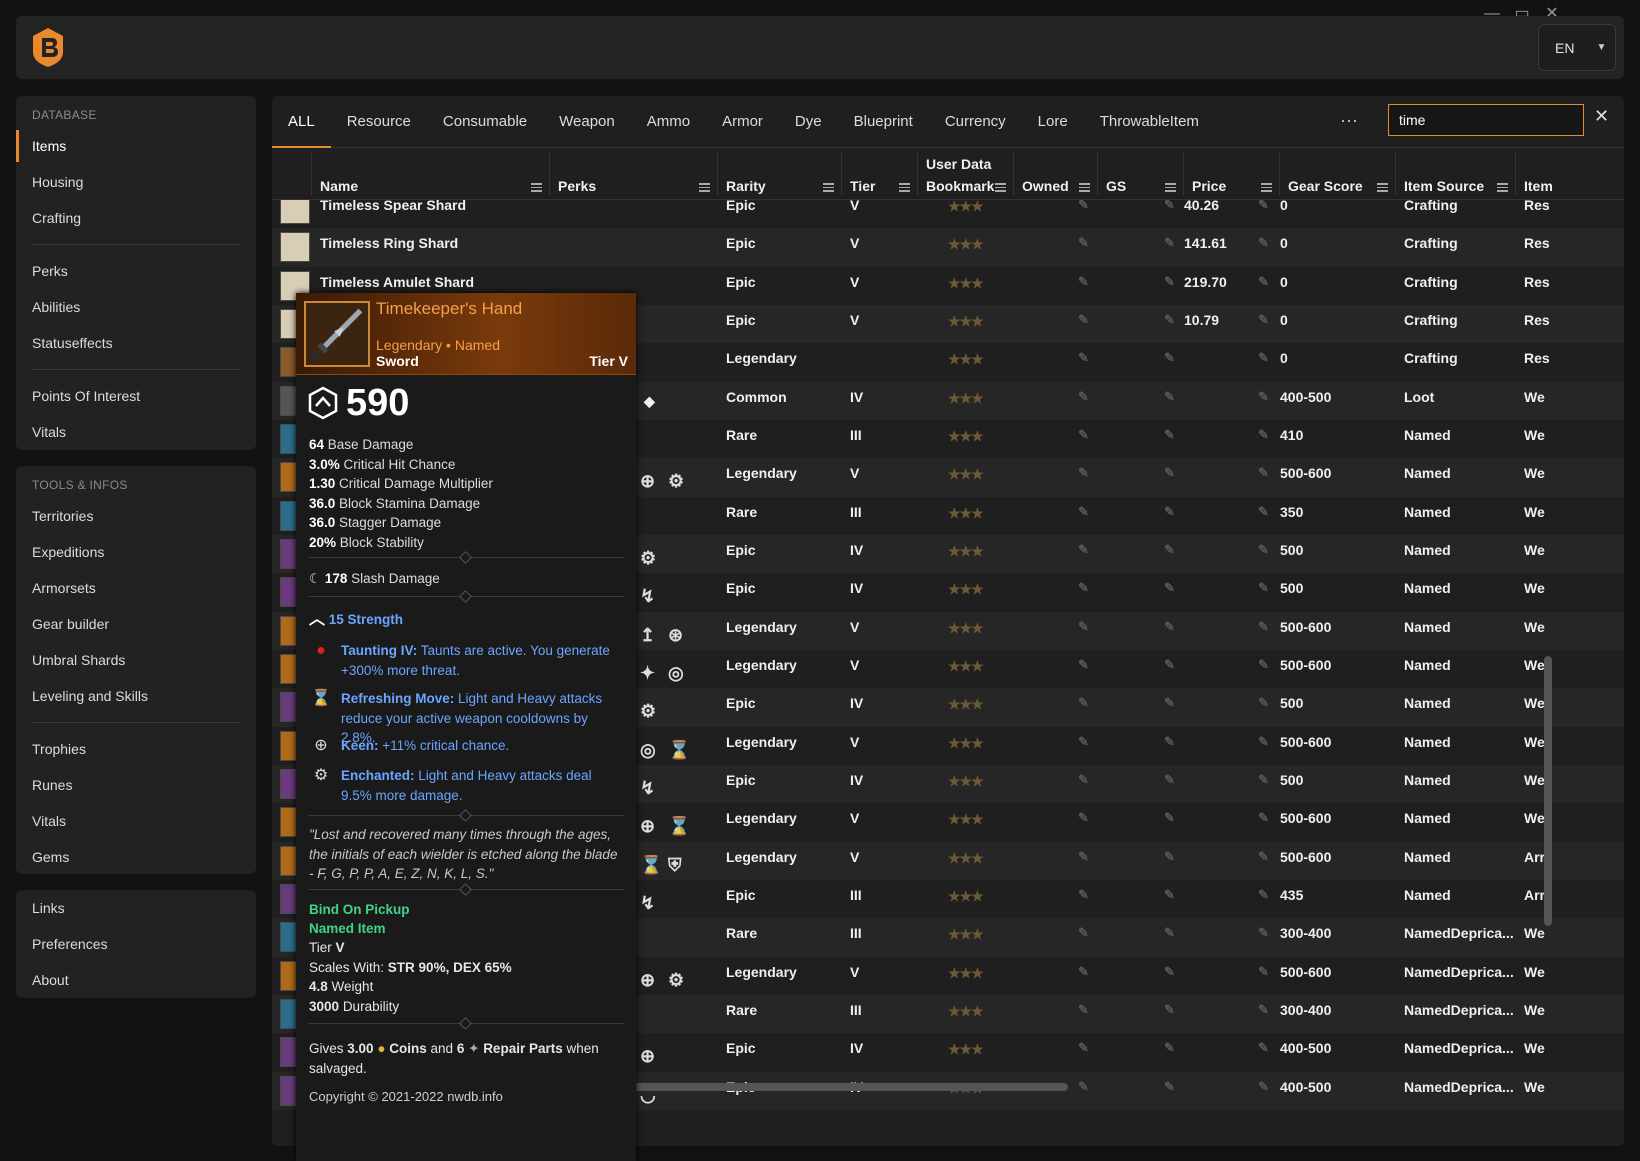 The width and height of the screenshot is (1640, 1161). What do you see at coordinates (1601, 116) in the screenshot?
I see `clear-search-icon: ✕` at bounding box center [1601, 116].